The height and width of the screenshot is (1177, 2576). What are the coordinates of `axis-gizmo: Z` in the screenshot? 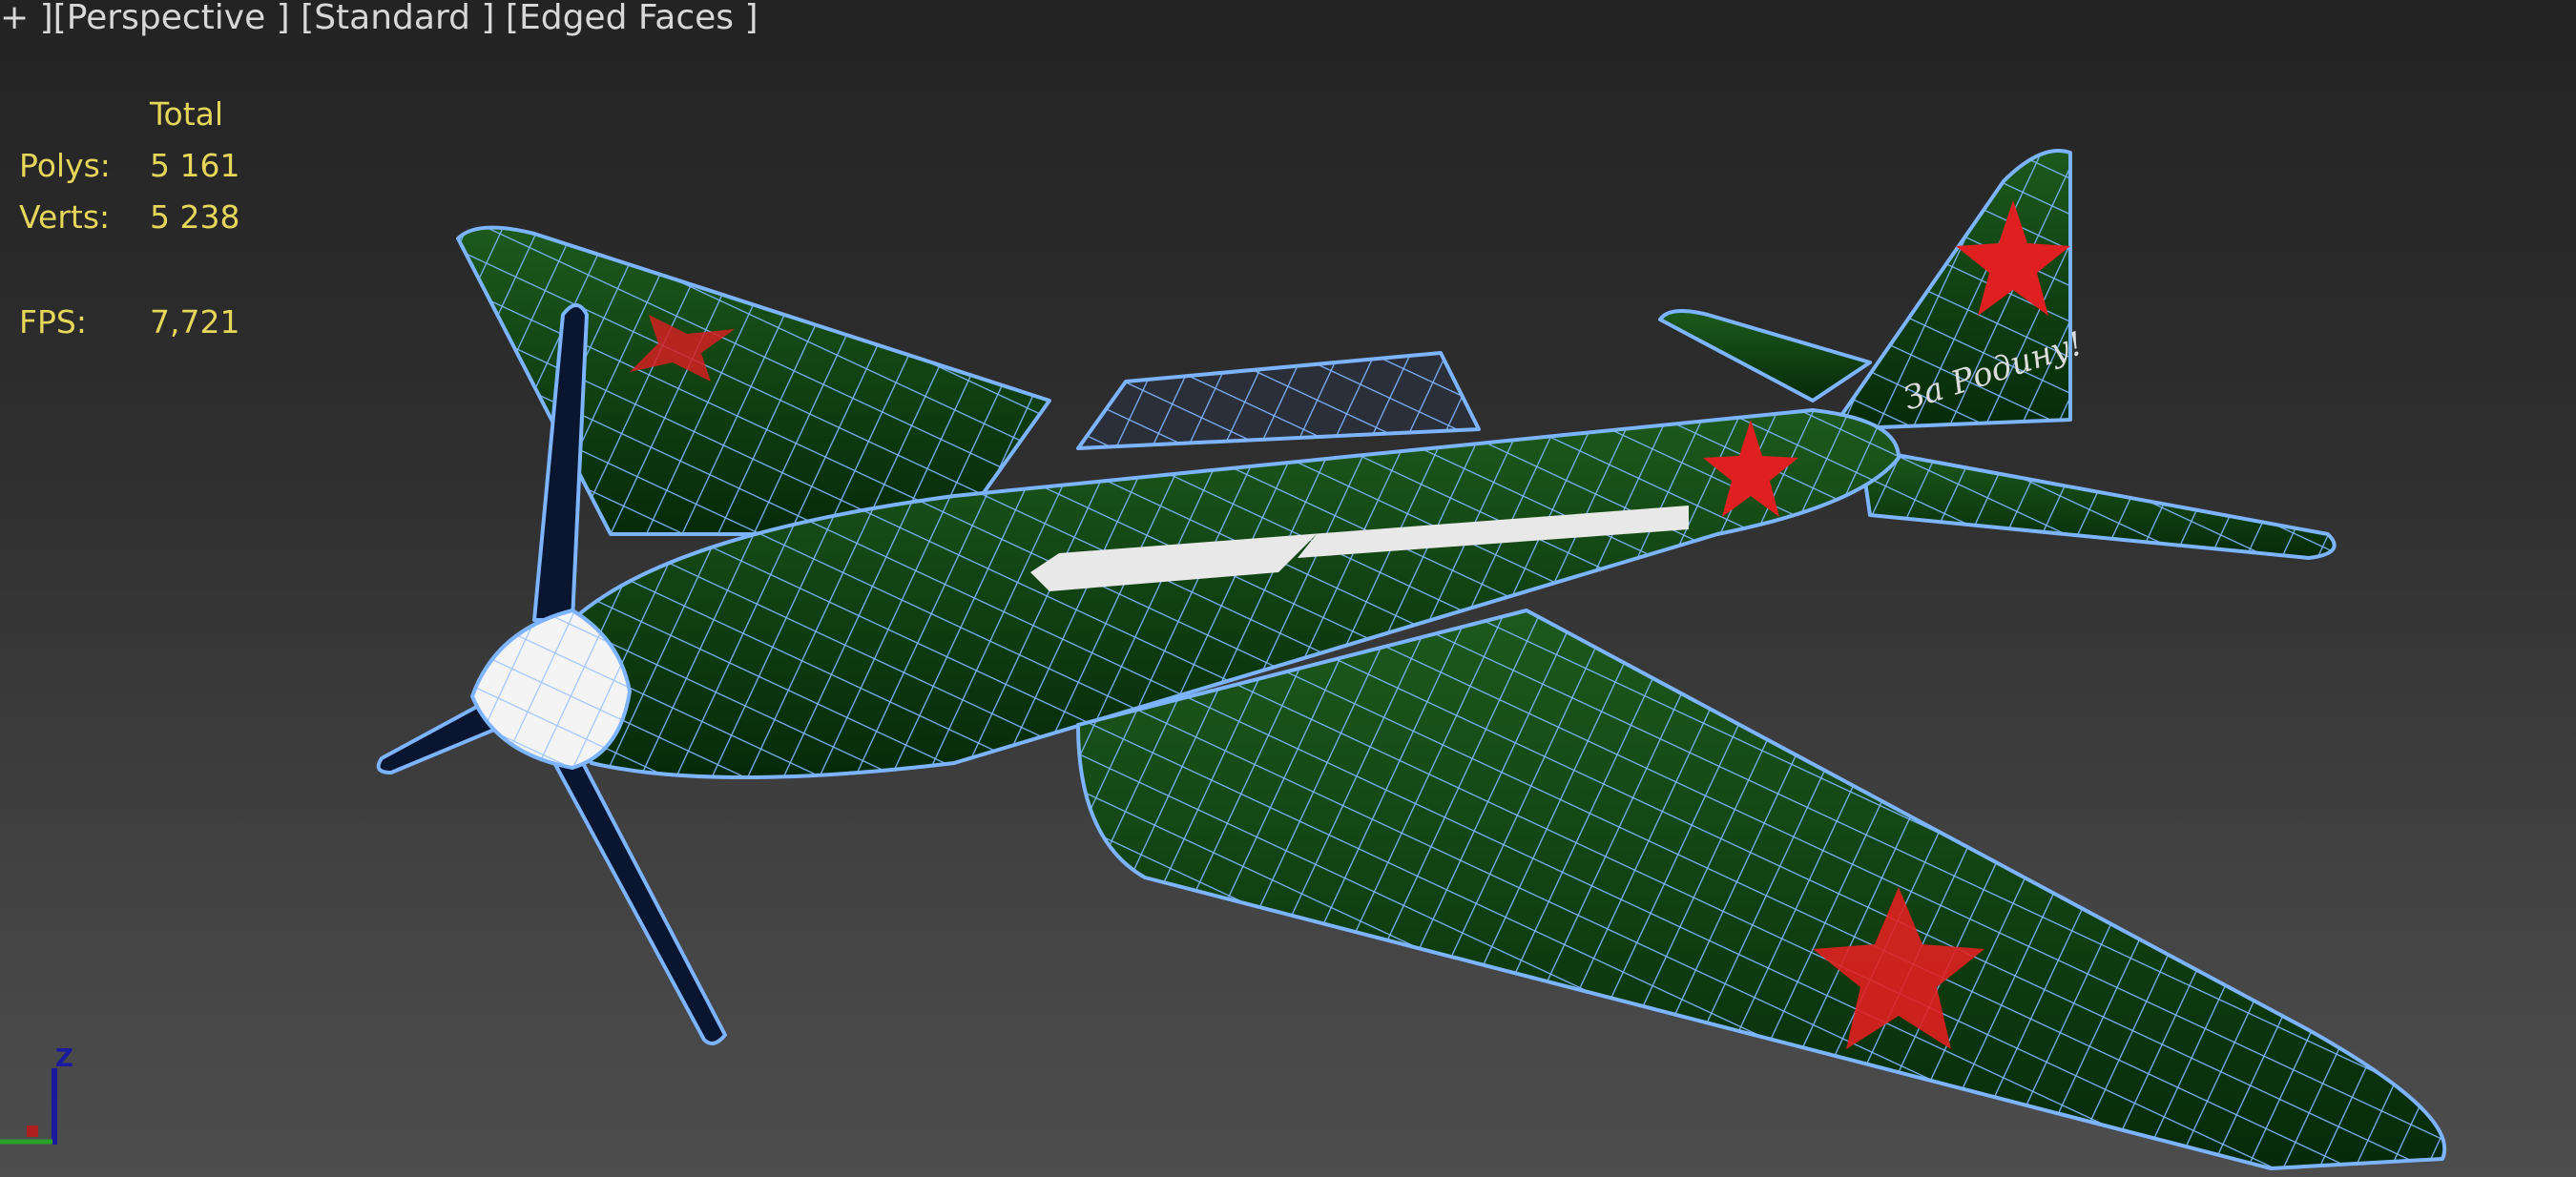 It's located at (36, 1094).